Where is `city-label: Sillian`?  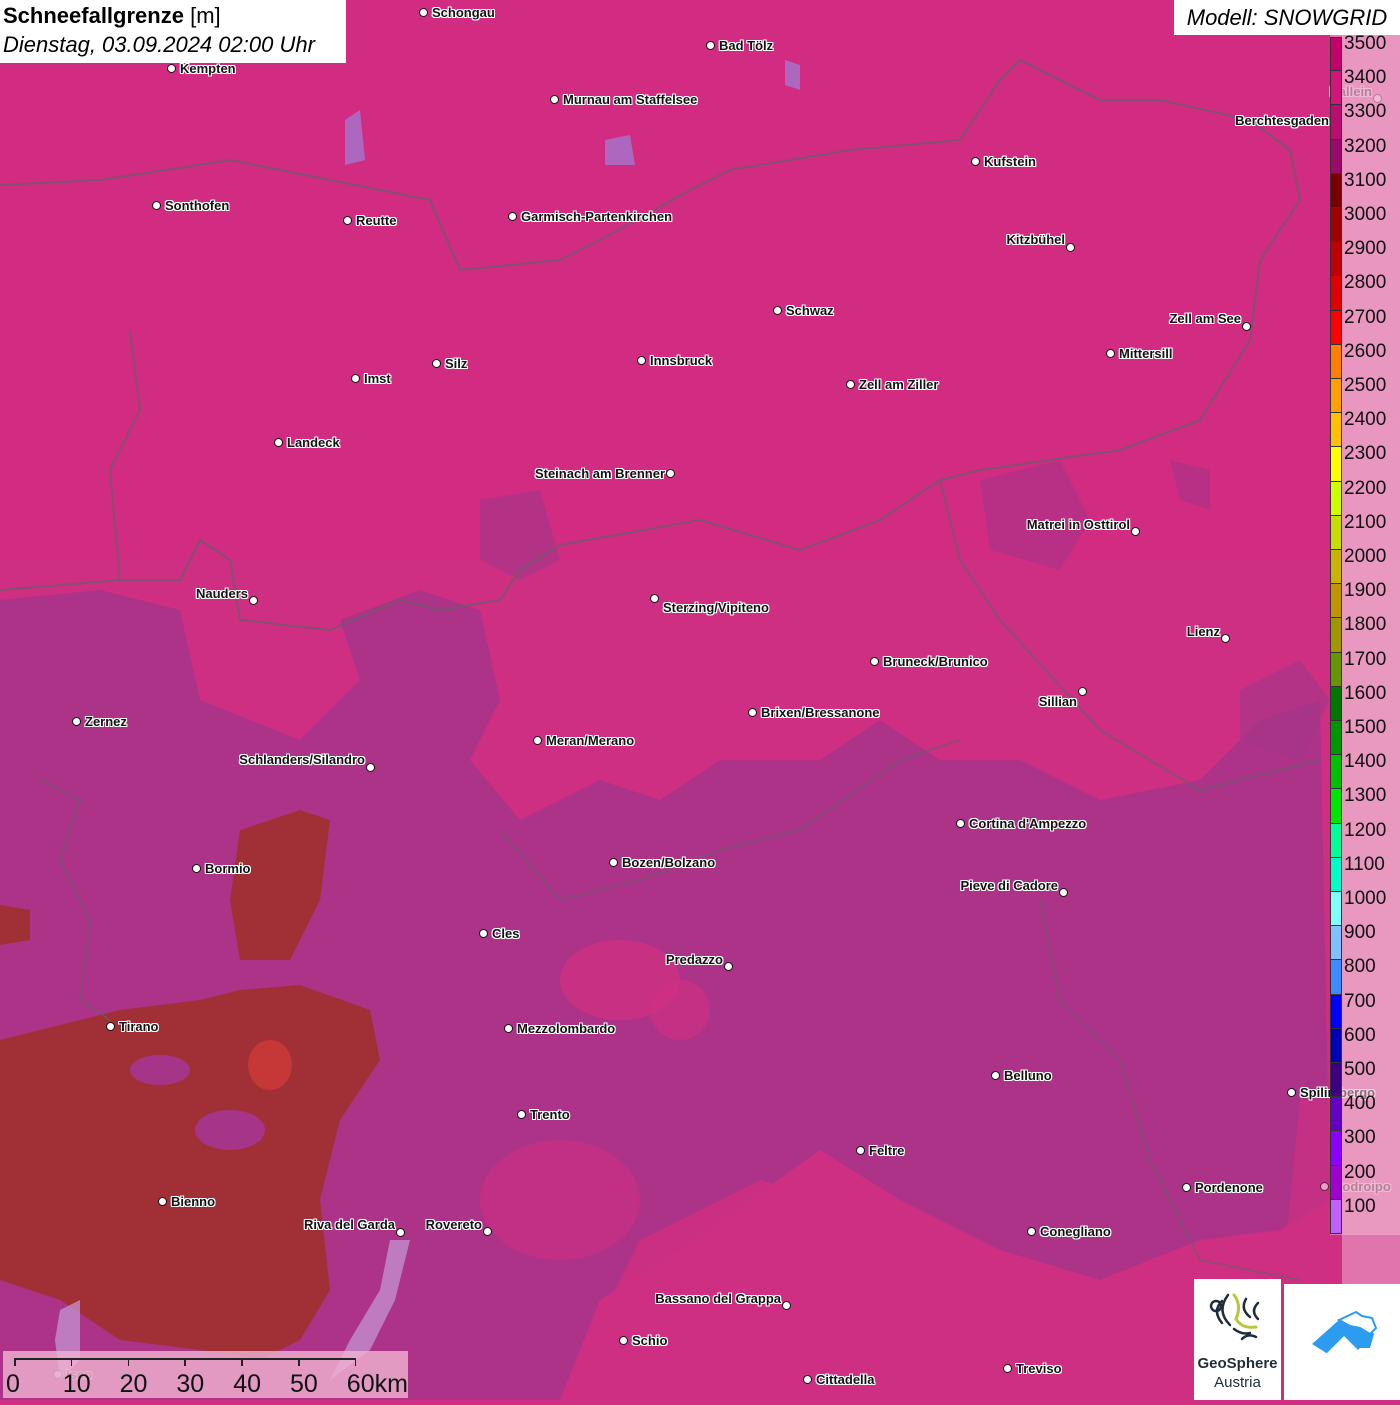 city-label: Sillian is located at coordinates (1058, 701).